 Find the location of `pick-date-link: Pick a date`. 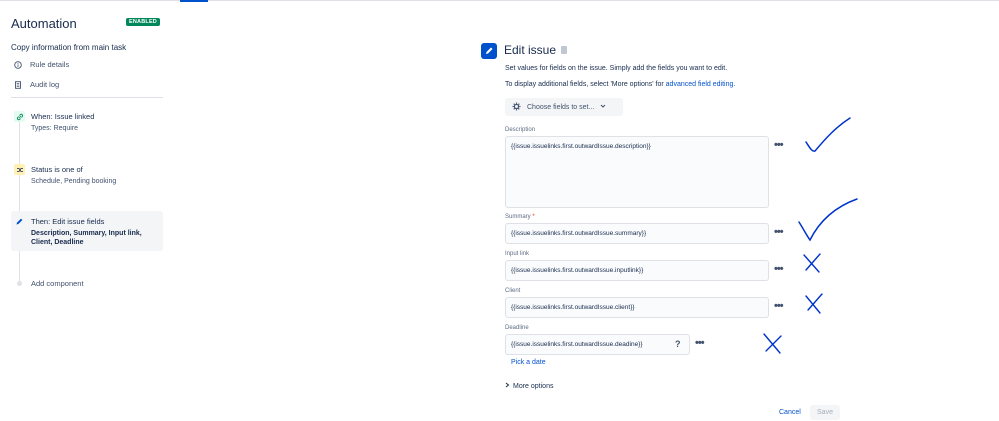

pick-date-link: Pick a date is located at coordinates (528, 362).